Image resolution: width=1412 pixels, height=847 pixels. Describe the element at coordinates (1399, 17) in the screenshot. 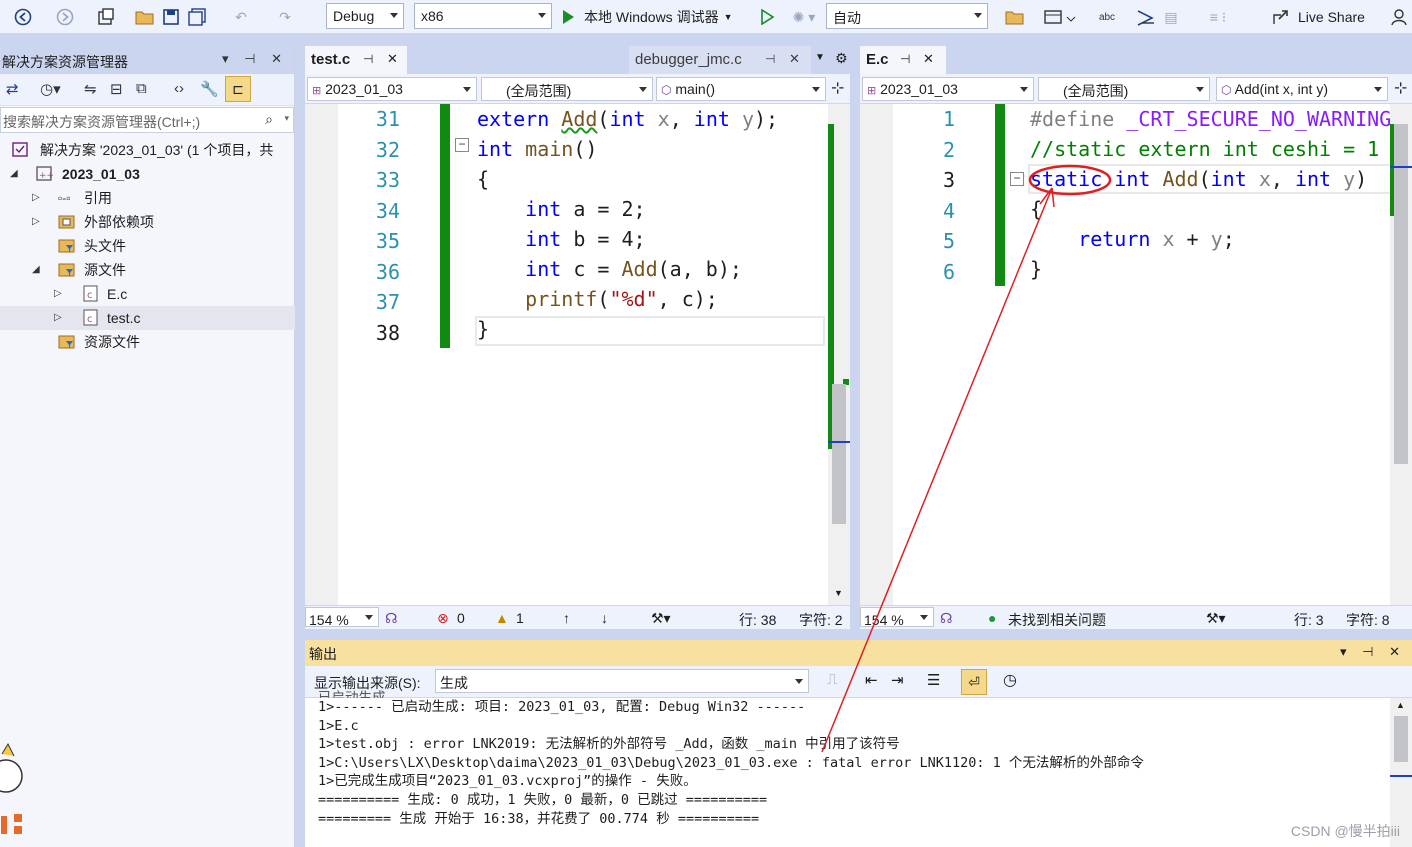

I see `account-icon` at that location.